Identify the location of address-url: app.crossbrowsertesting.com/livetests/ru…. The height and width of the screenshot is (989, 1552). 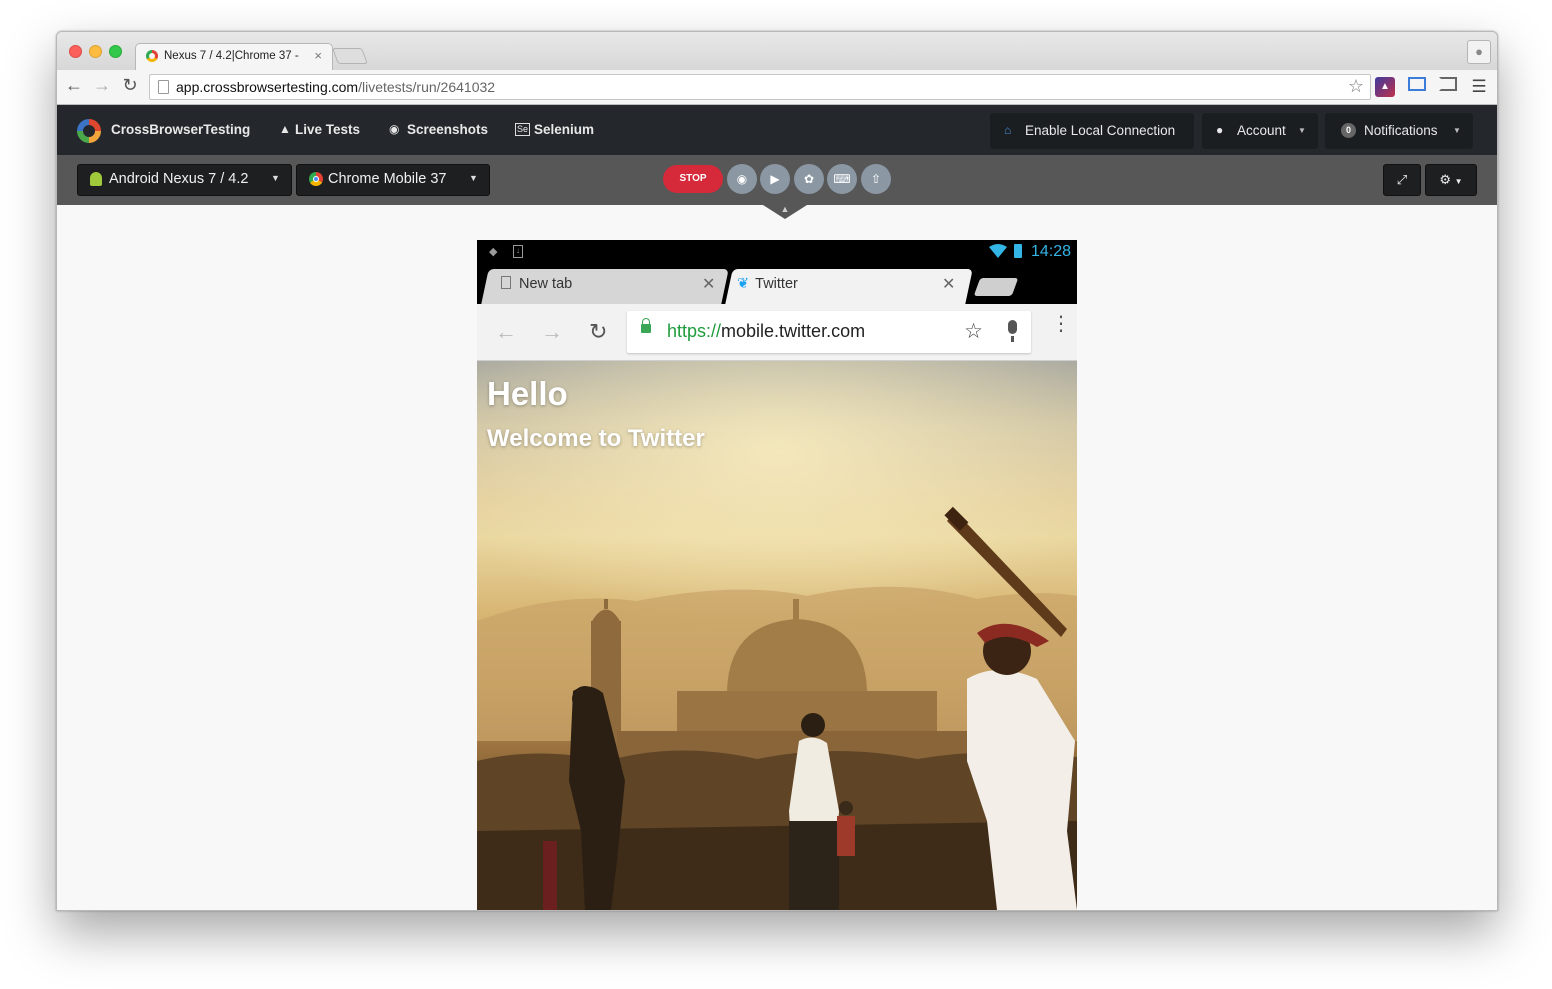
(335, 87).